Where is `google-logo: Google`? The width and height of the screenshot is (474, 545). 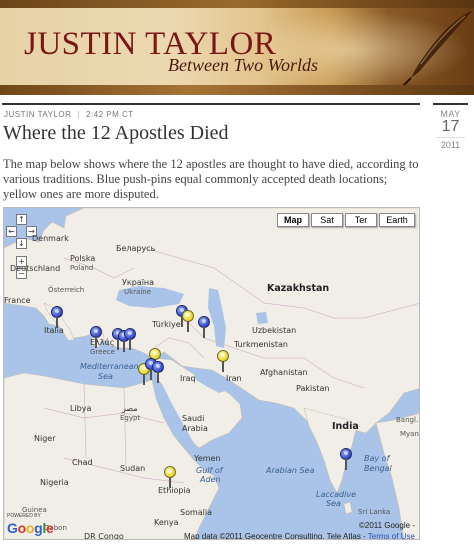 google-logo: Google is located at coordinates (30, 528).